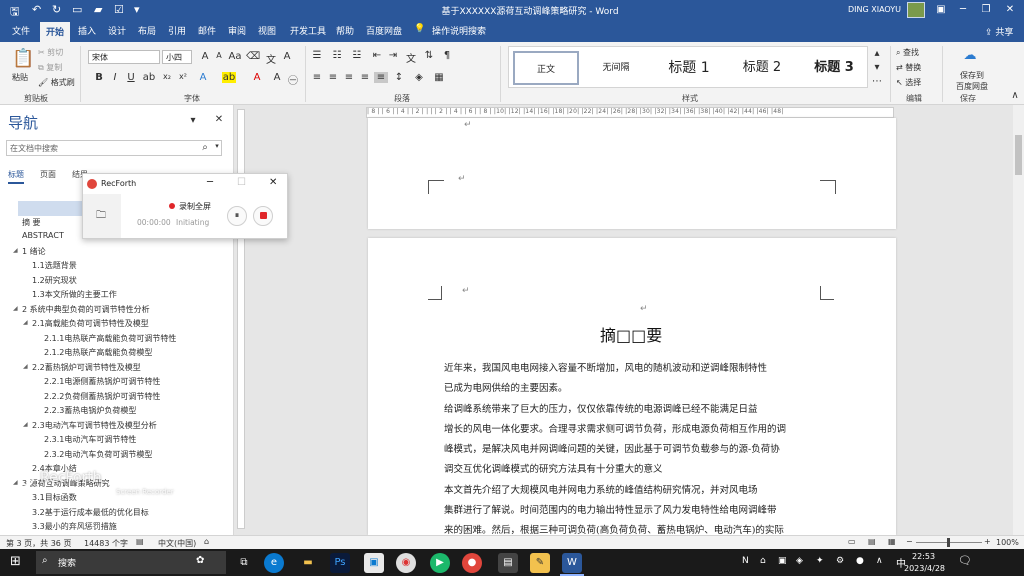 The height and width of the screenshot is (576, 1024). Describe the element at coordinates (117, 252) in the screenshot. I see `nav-heading-item: ◢ 1 绪论` at that location.